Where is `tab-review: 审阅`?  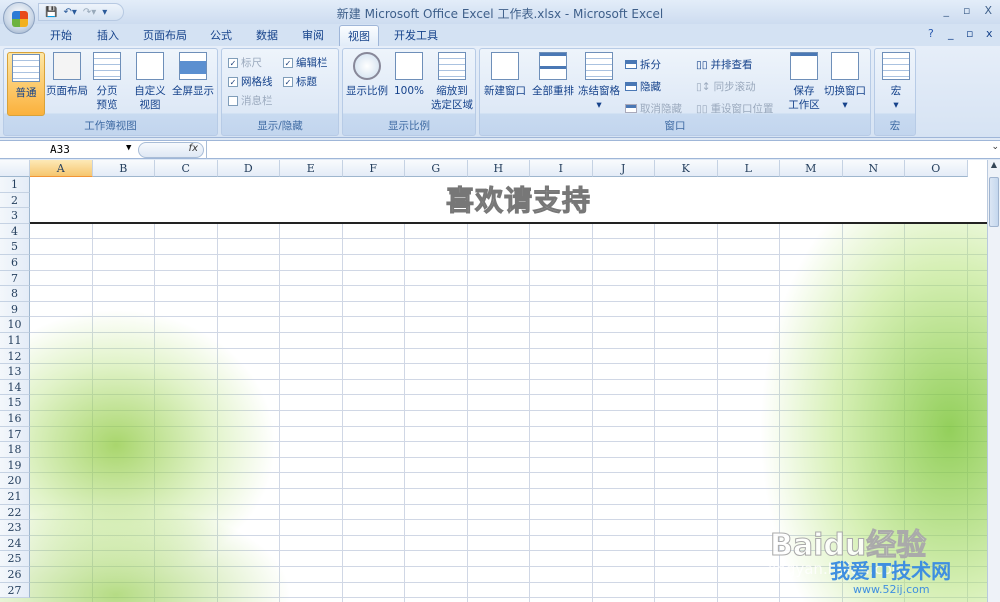 tab-review: 审阅 is located at coordinates (313, 35).